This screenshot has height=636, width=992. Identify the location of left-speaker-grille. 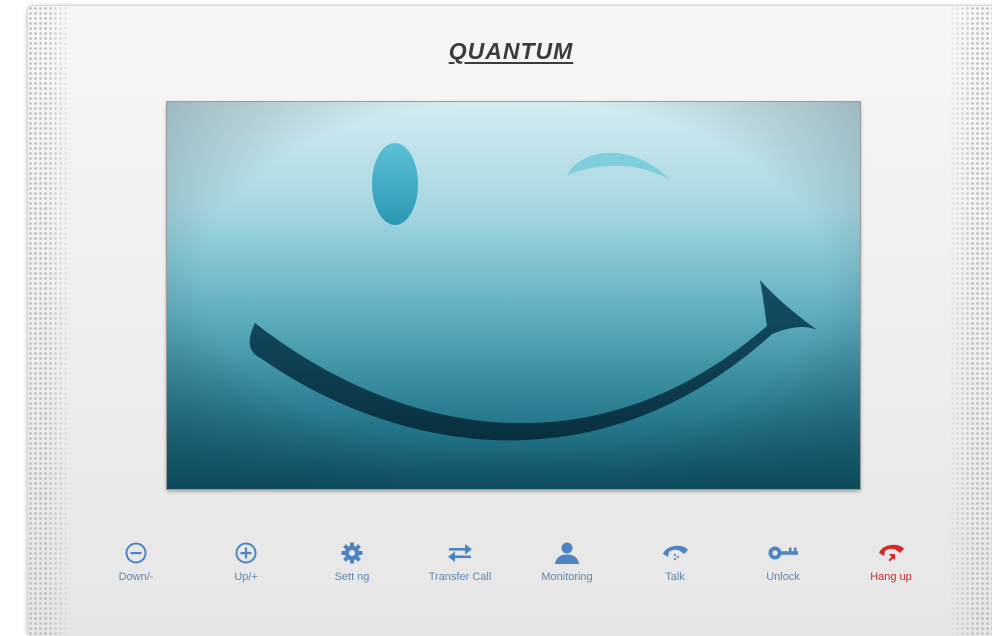
(49, 321).